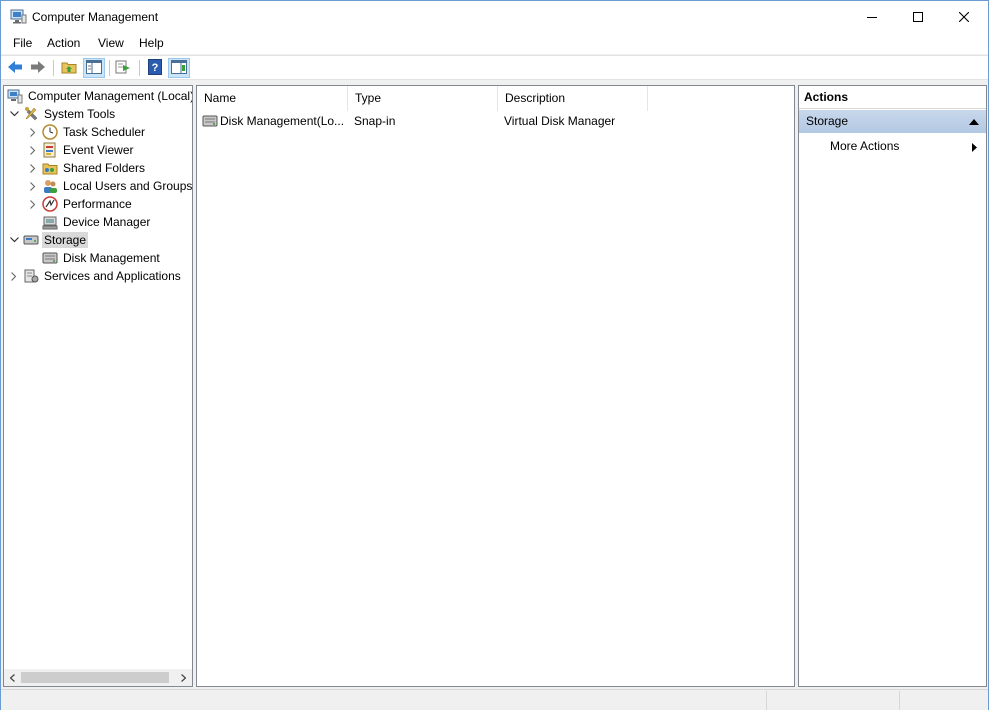 The width and height of the screenshot is (989, 710). What do you see at coordinates (494, 17) in the screenshot?
I see `title-bar: Computer Management` at bounding box center [494, 17].